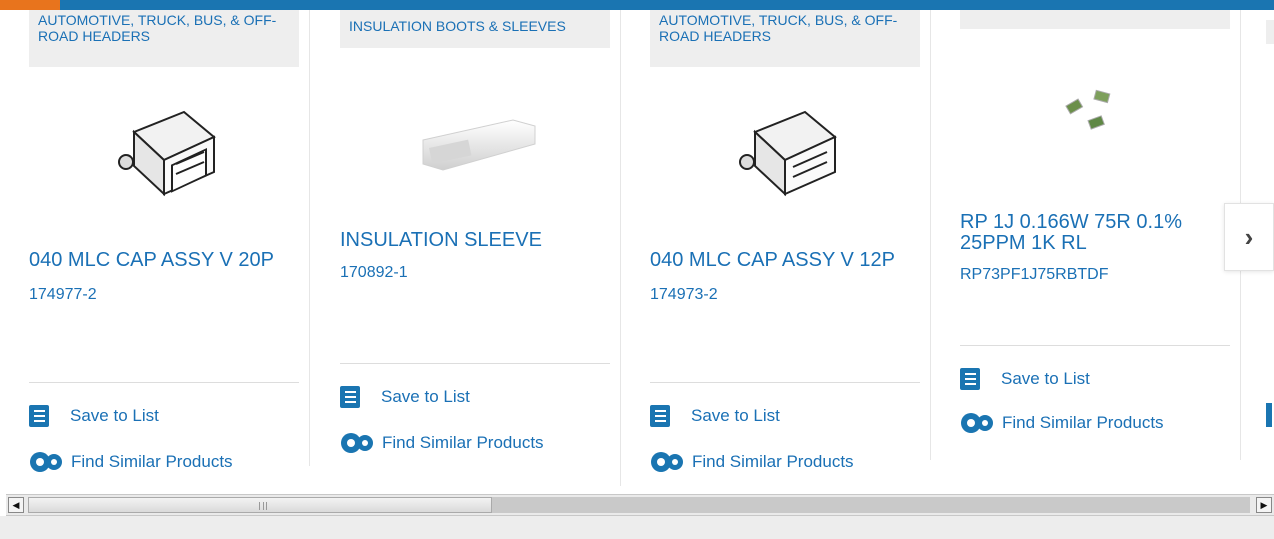 The image size is (1274, 539). I want to click on carousel-next-button: ›, so click(1249, 237).